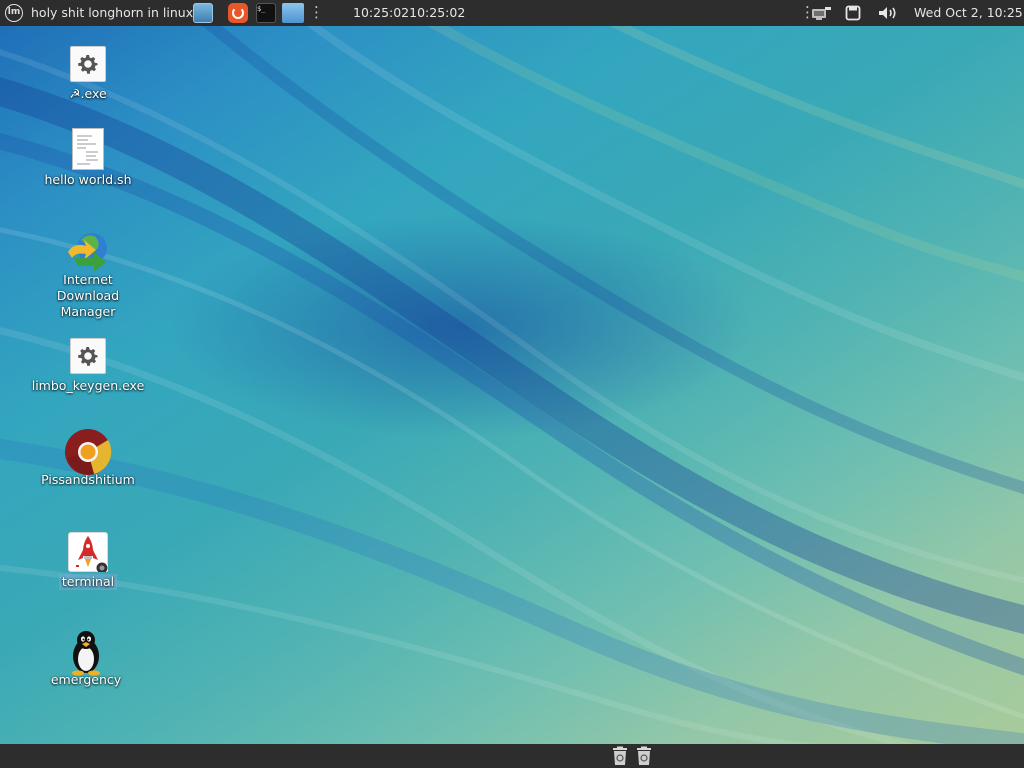 The height and width of the screenshot is (768, 1024). Describe the element at coordinates (88, 295) in the screenshot. I see `desktop-icon-label: Internet Download Manager` at that location.